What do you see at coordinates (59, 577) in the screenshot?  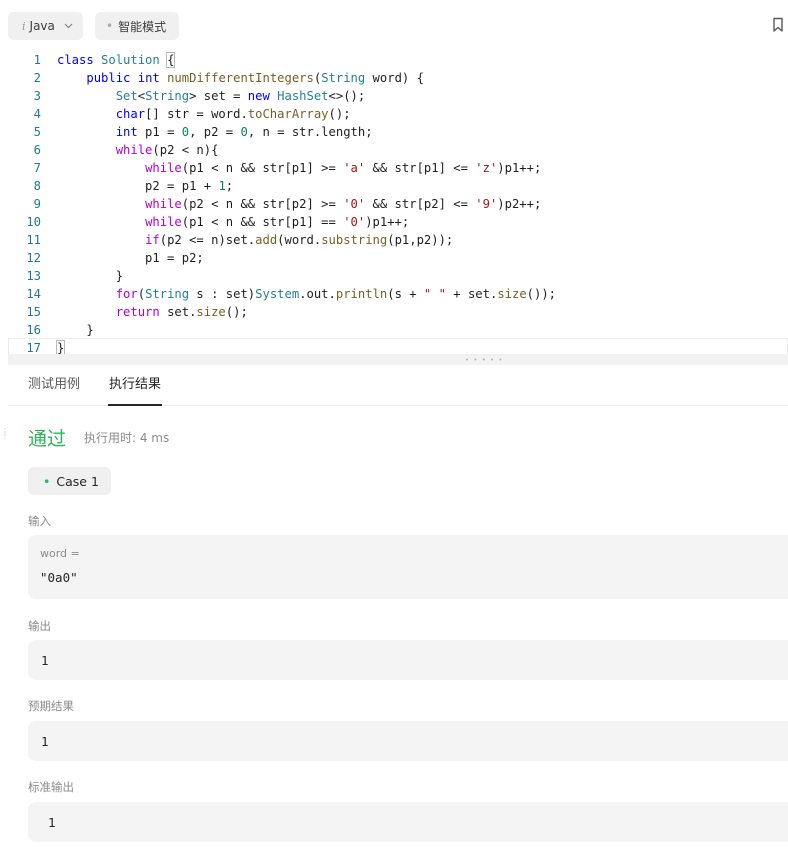 I see `input-var-value: "0a0"` at bounding box center [59, 577].